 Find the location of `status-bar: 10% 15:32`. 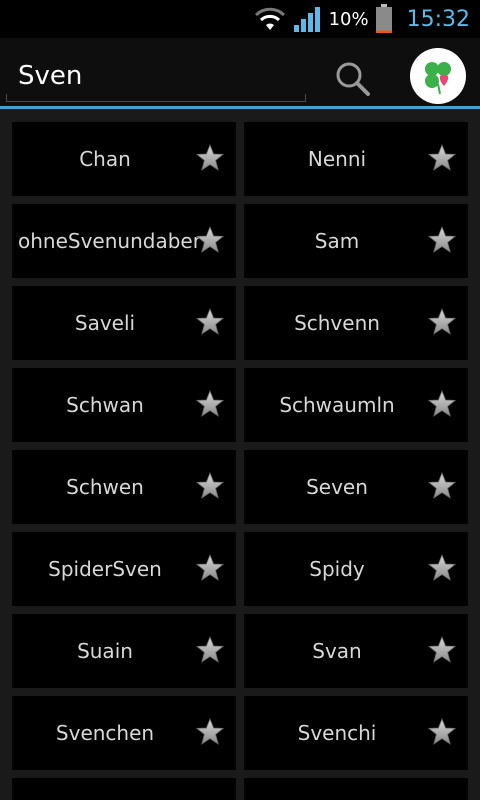

status-bar: 10% 15:32 is located at coordinates (240, 19).